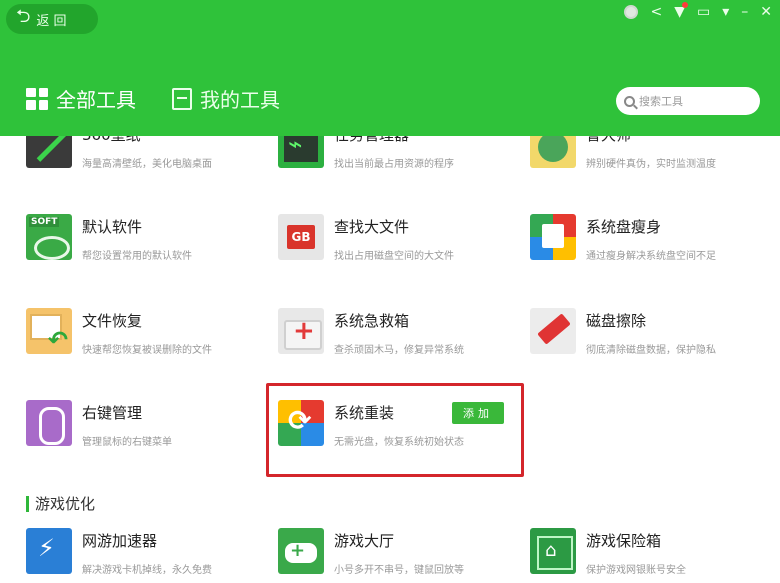 The width and height of the screenshot is (780, 583). I want to click on top-nav: 全部工具 我的工具, so click(153, 98).